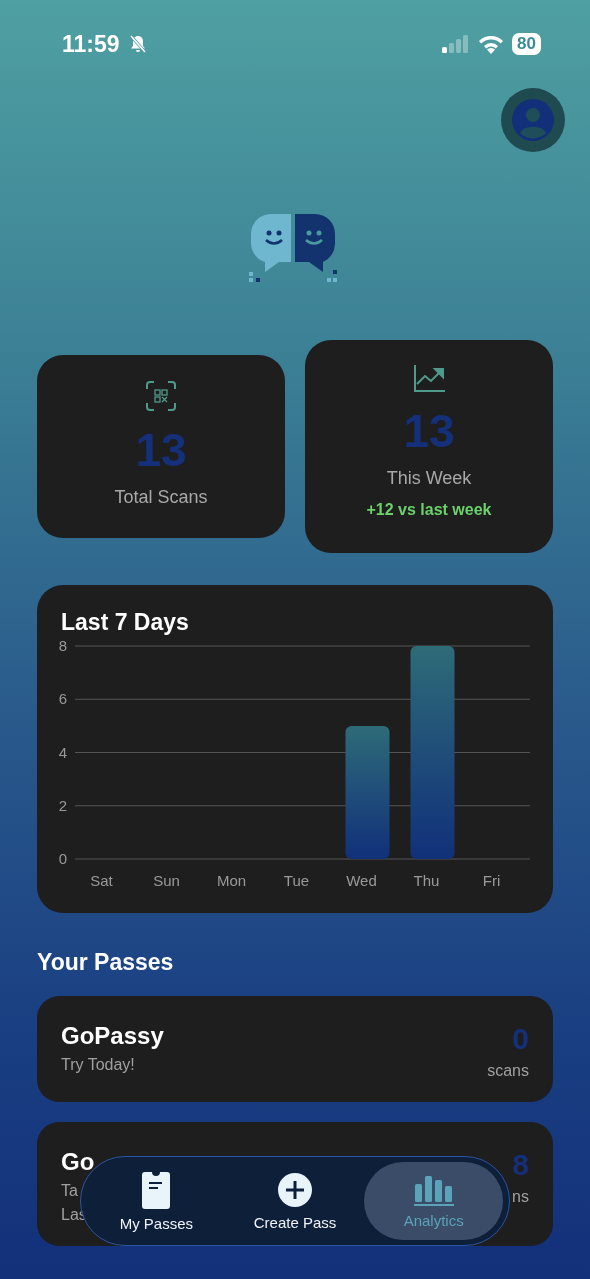 The width and height of the screenshot is (590, 1279). What do you see at coordinates (361, 880) in the screenshot?
I see `x-tick-label: Wed` at bounding box center [361, 880].